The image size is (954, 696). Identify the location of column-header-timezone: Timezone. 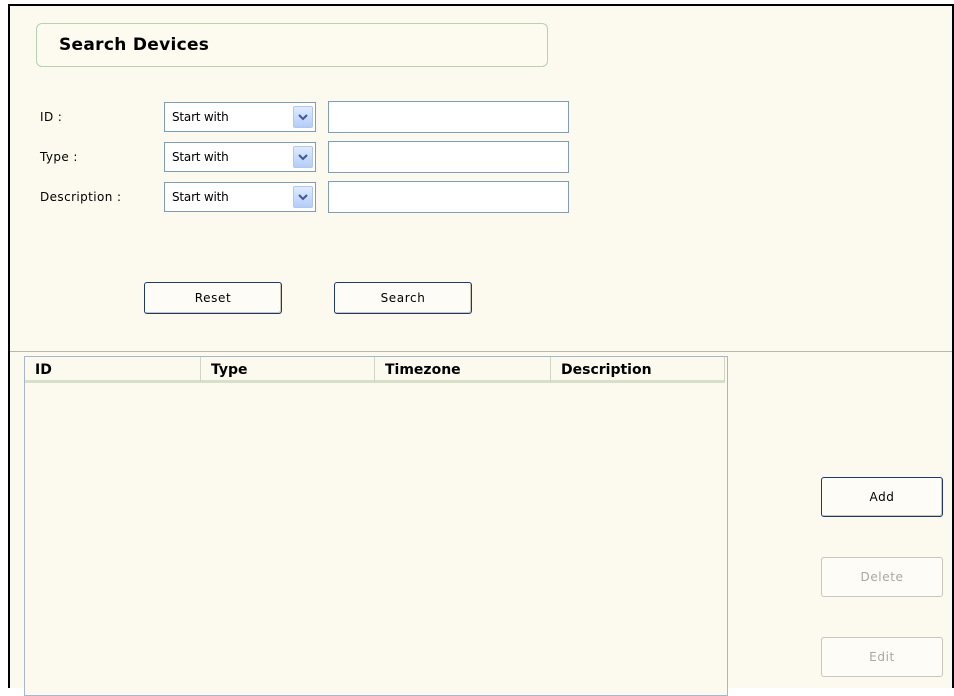
(463, 370).